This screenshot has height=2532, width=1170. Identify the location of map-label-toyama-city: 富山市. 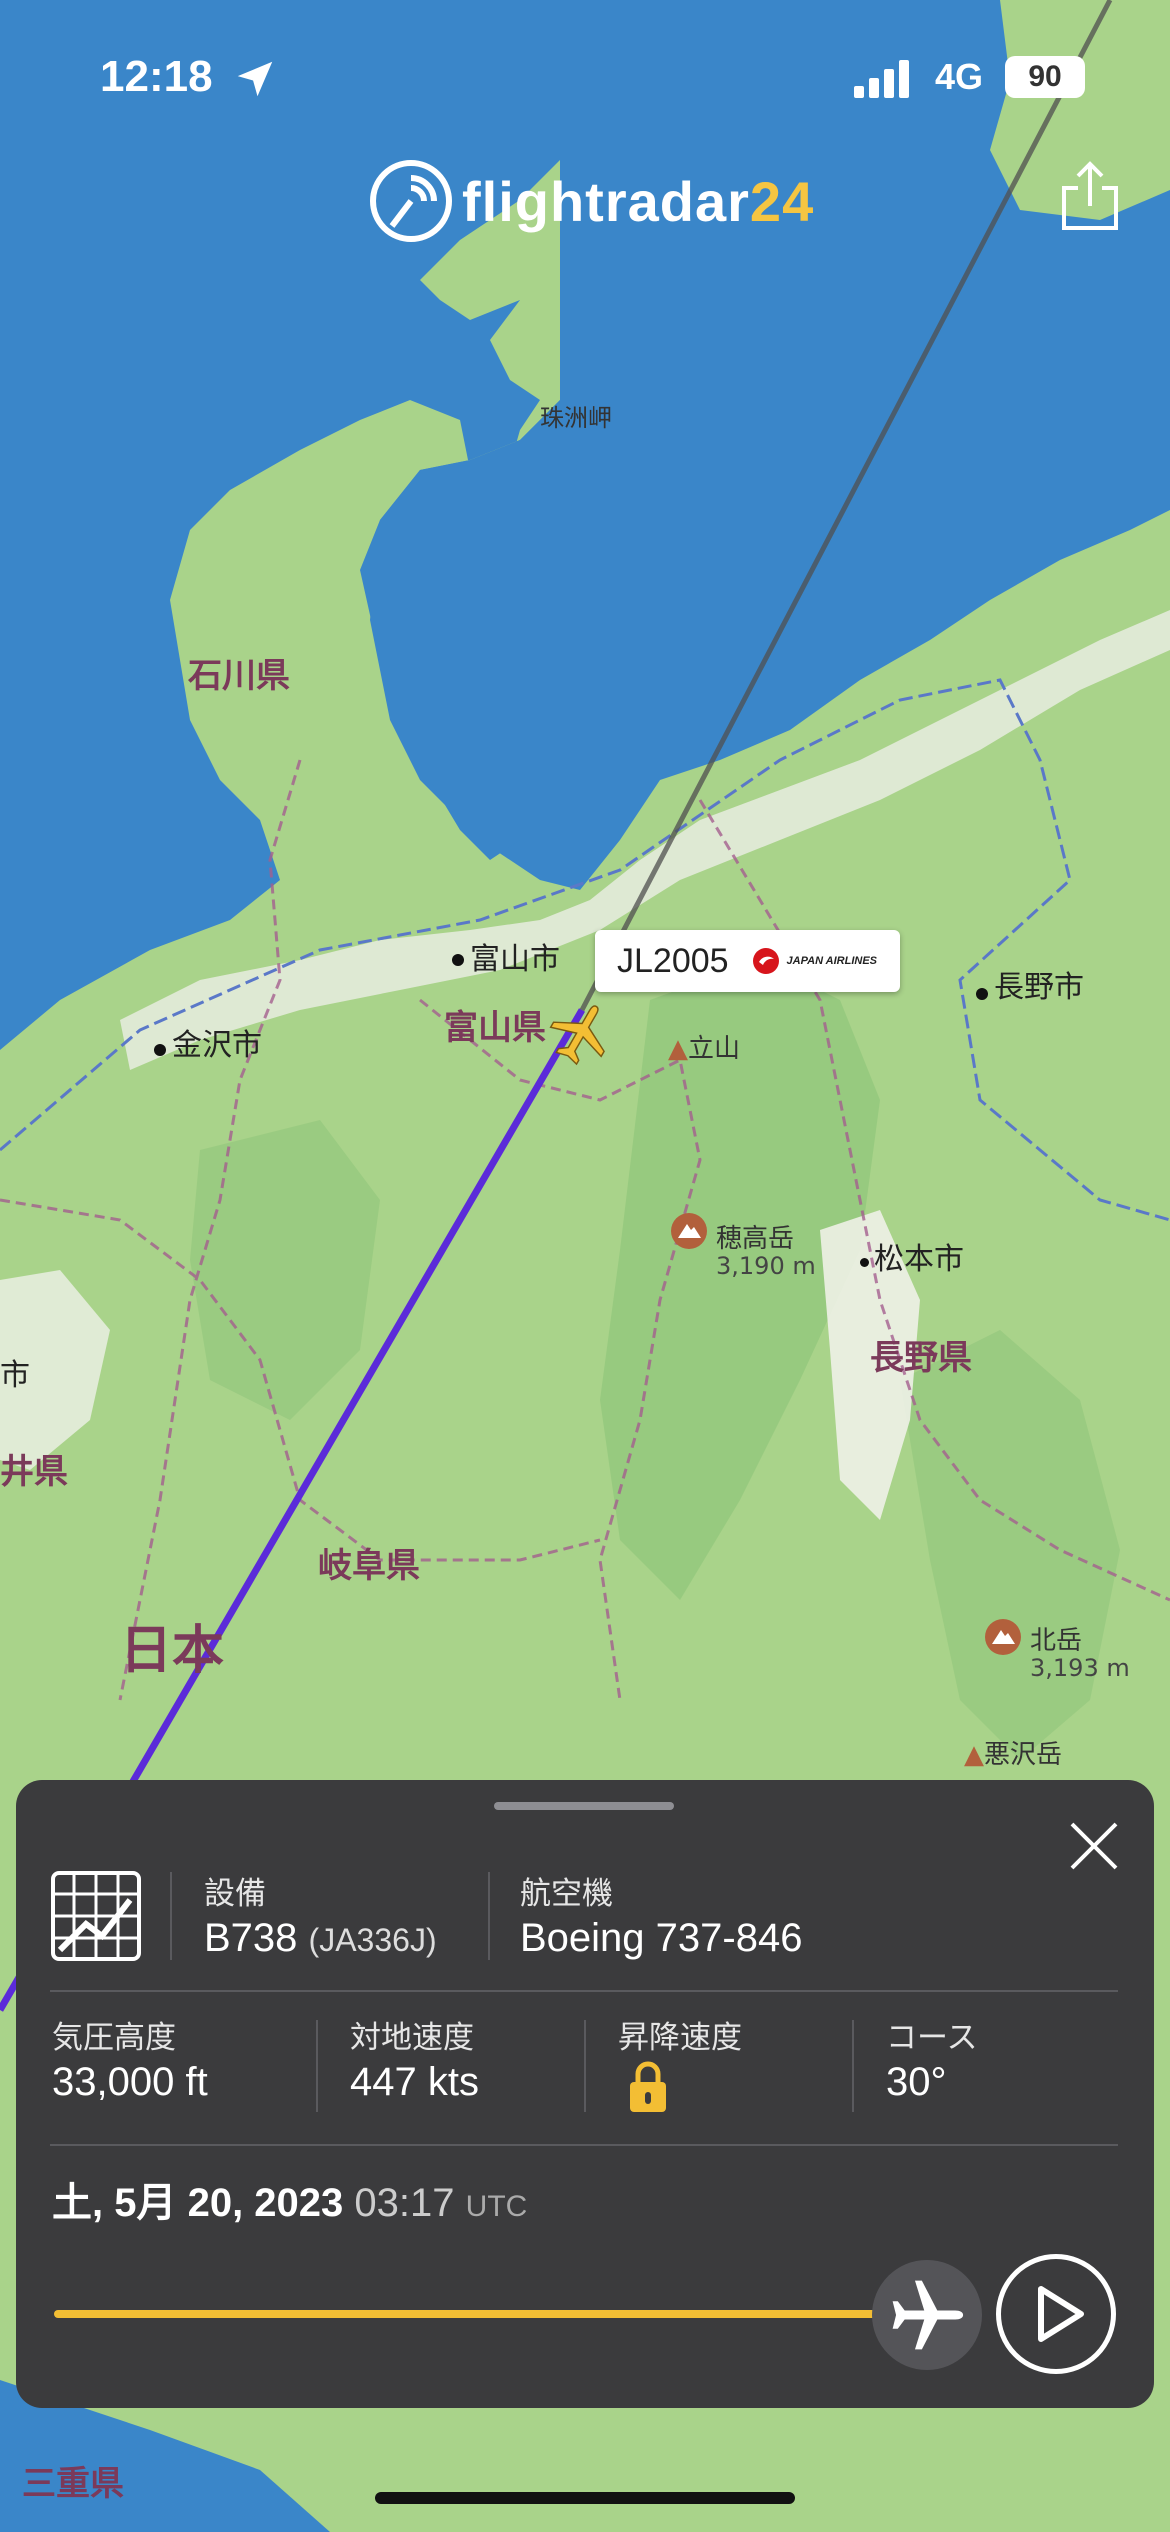
(515, 959).